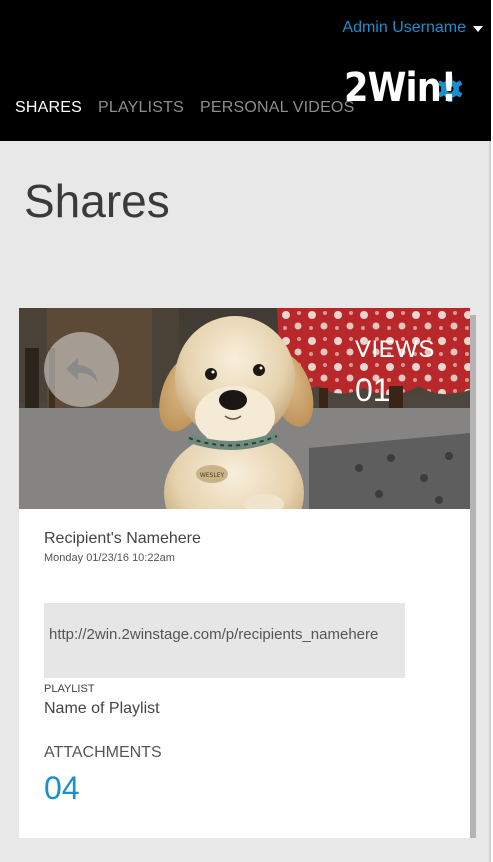 Image resolution: width=493 pixels, height=862 pixels. I want to click on username: Admin Username, so click(404, 28).